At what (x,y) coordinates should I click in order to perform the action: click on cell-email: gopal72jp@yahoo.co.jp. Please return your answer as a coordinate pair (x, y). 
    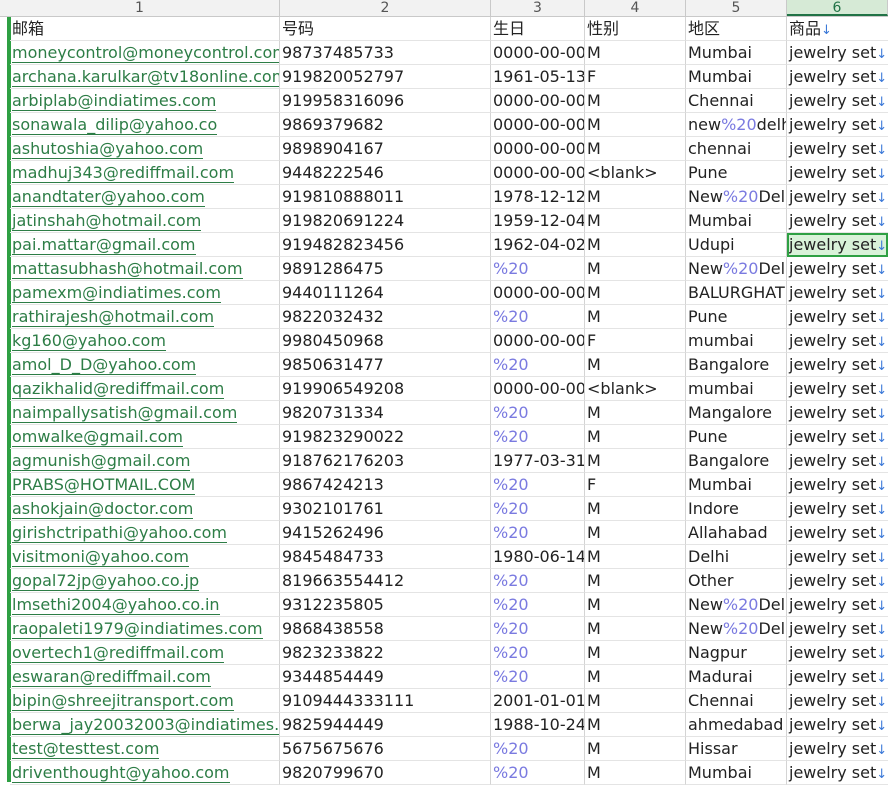
    Looking at the image, I should click on (145, 581).